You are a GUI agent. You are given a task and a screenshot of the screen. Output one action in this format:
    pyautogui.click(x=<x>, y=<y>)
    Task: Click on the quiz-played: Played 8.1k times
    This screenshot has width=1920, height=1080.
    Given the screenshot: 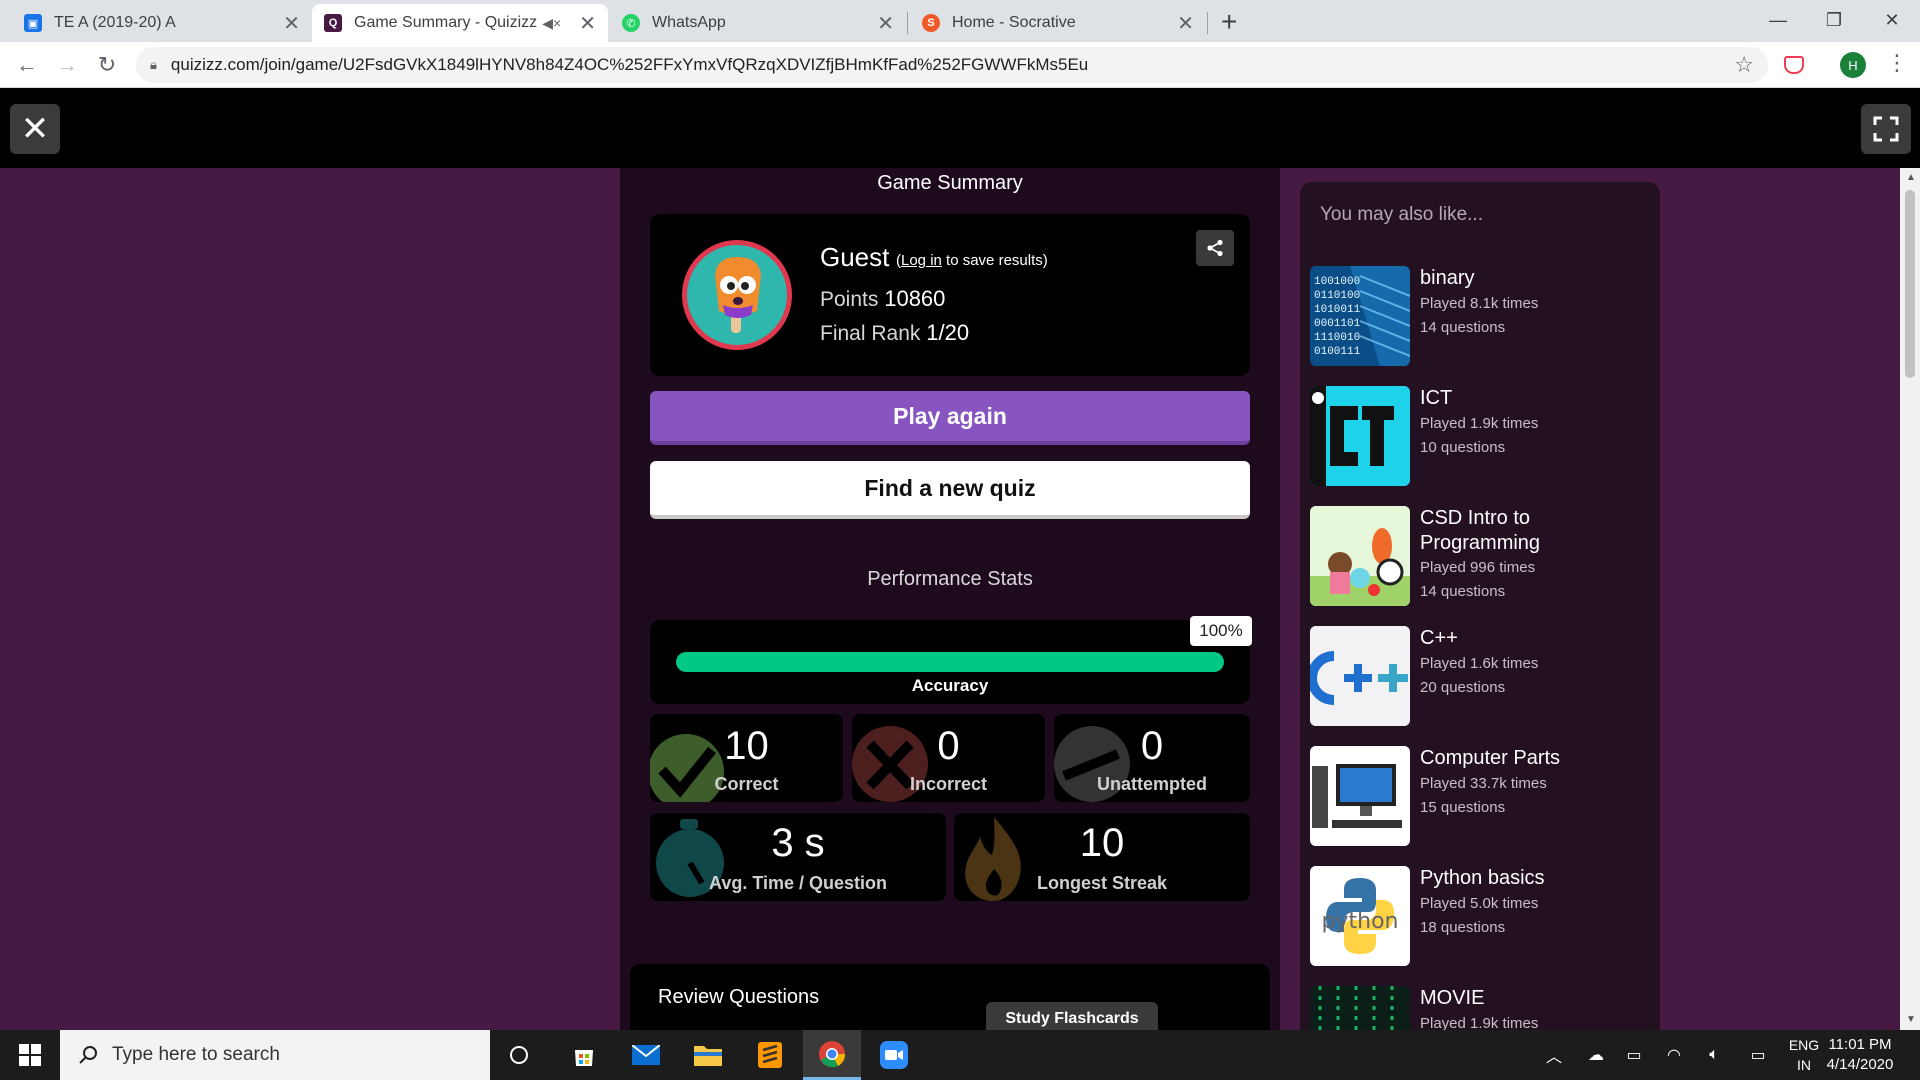 What is the action you would take?
    pyautogui.click(x=1479, y=303)
    